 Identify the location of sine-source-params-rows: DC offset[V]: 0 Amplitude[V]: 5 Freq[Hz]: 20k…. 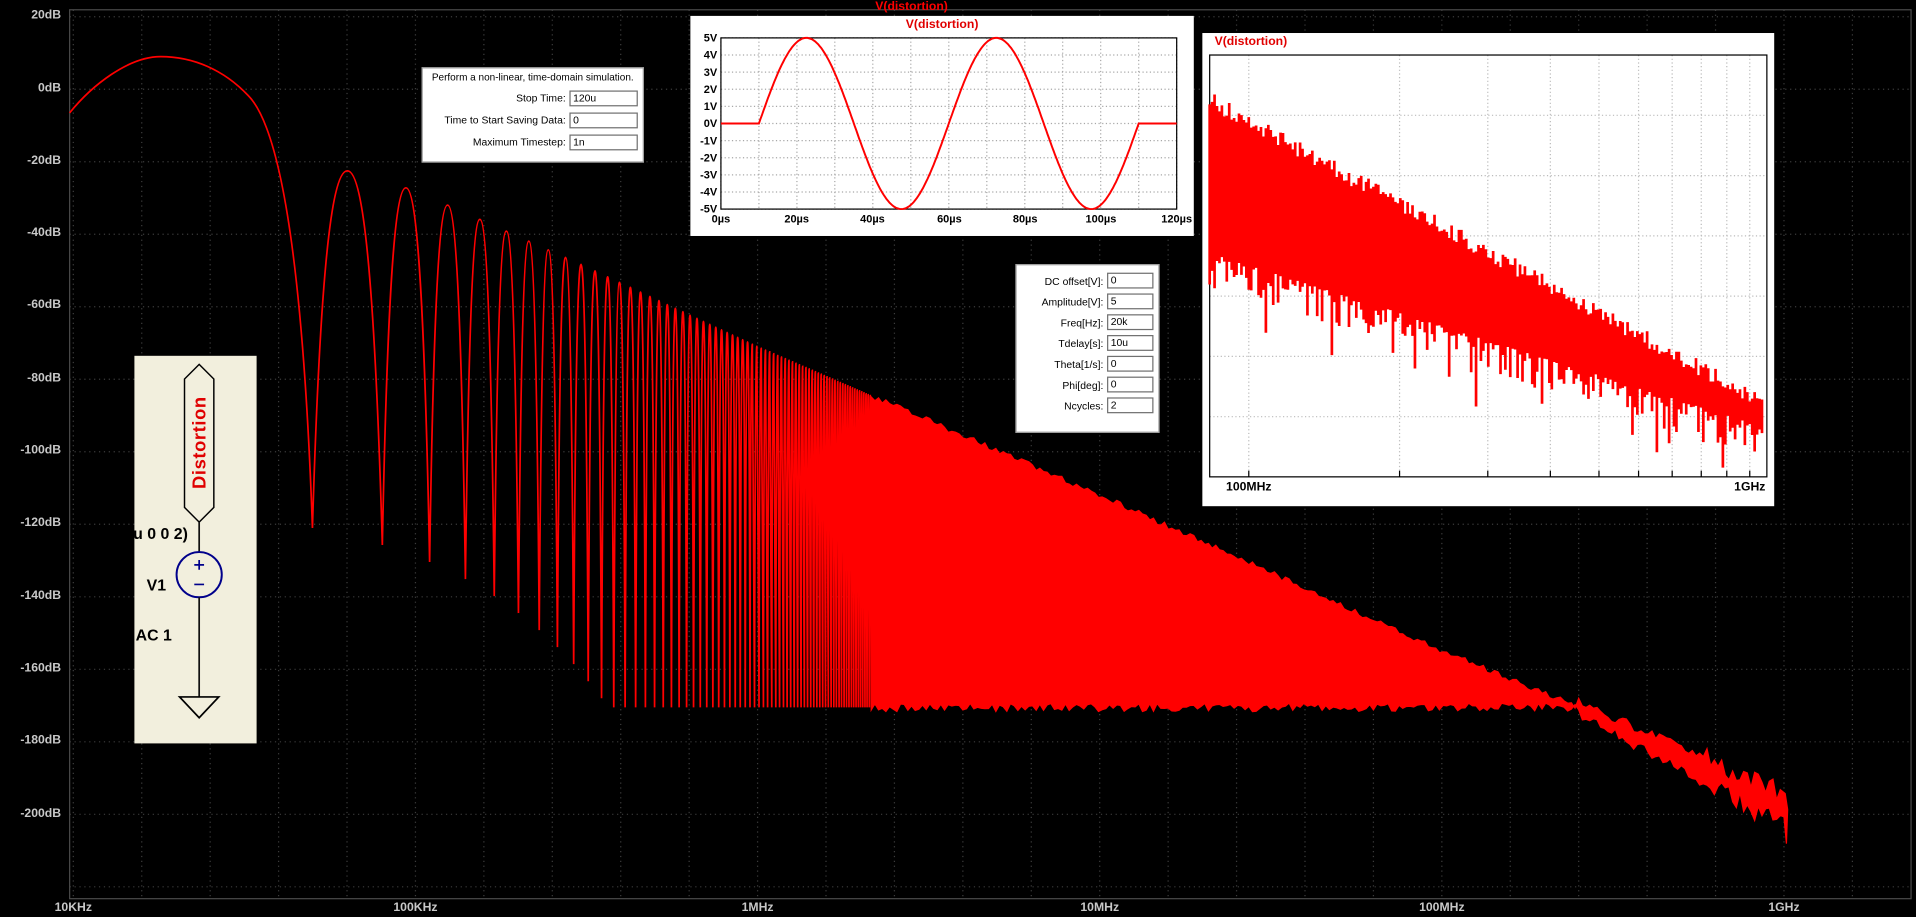
(1088, 343).